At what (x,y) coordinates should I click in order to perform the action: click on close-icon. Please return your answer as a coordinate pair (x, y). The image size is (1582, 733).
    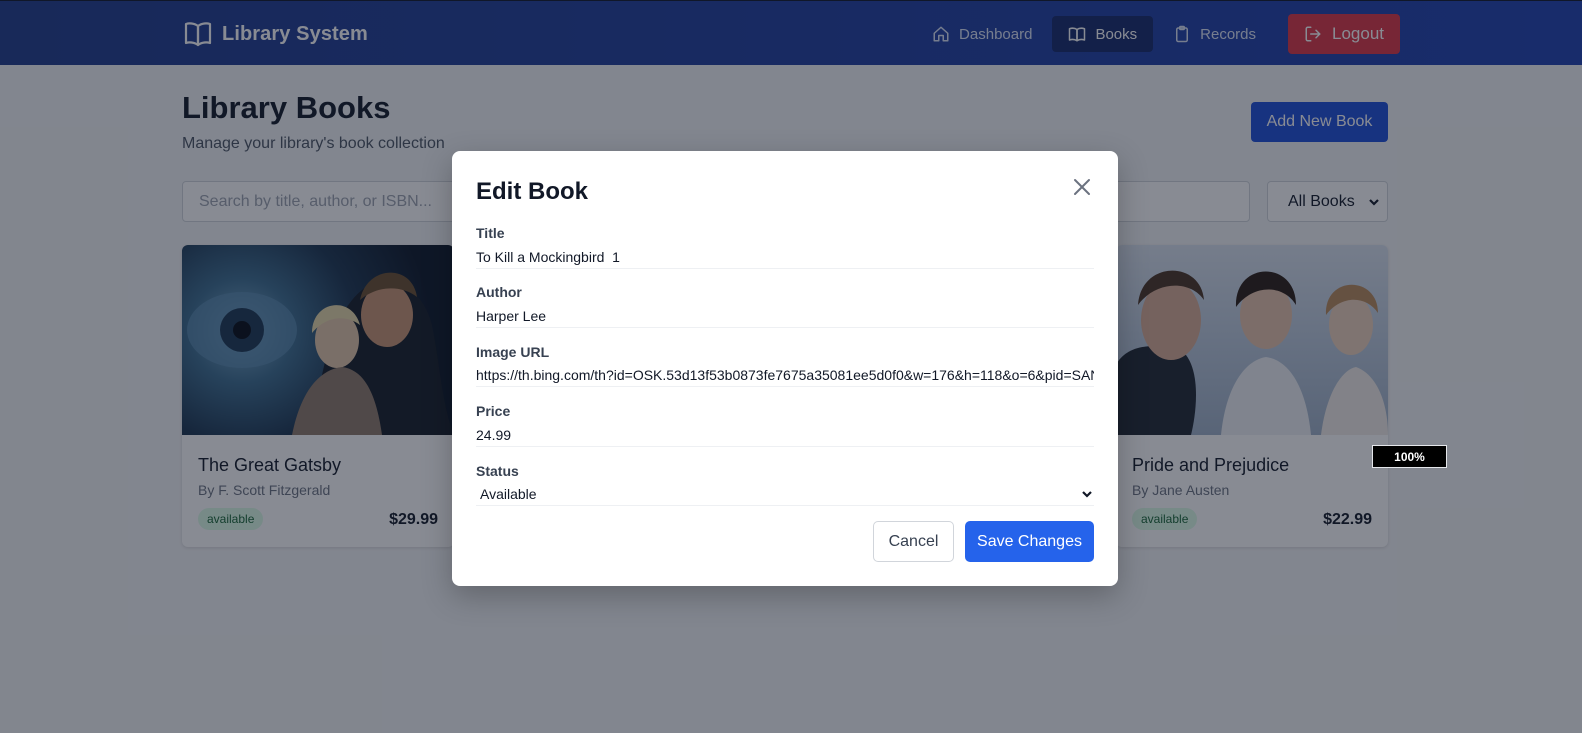
    Looking at the image, I should click on (1082, 187).